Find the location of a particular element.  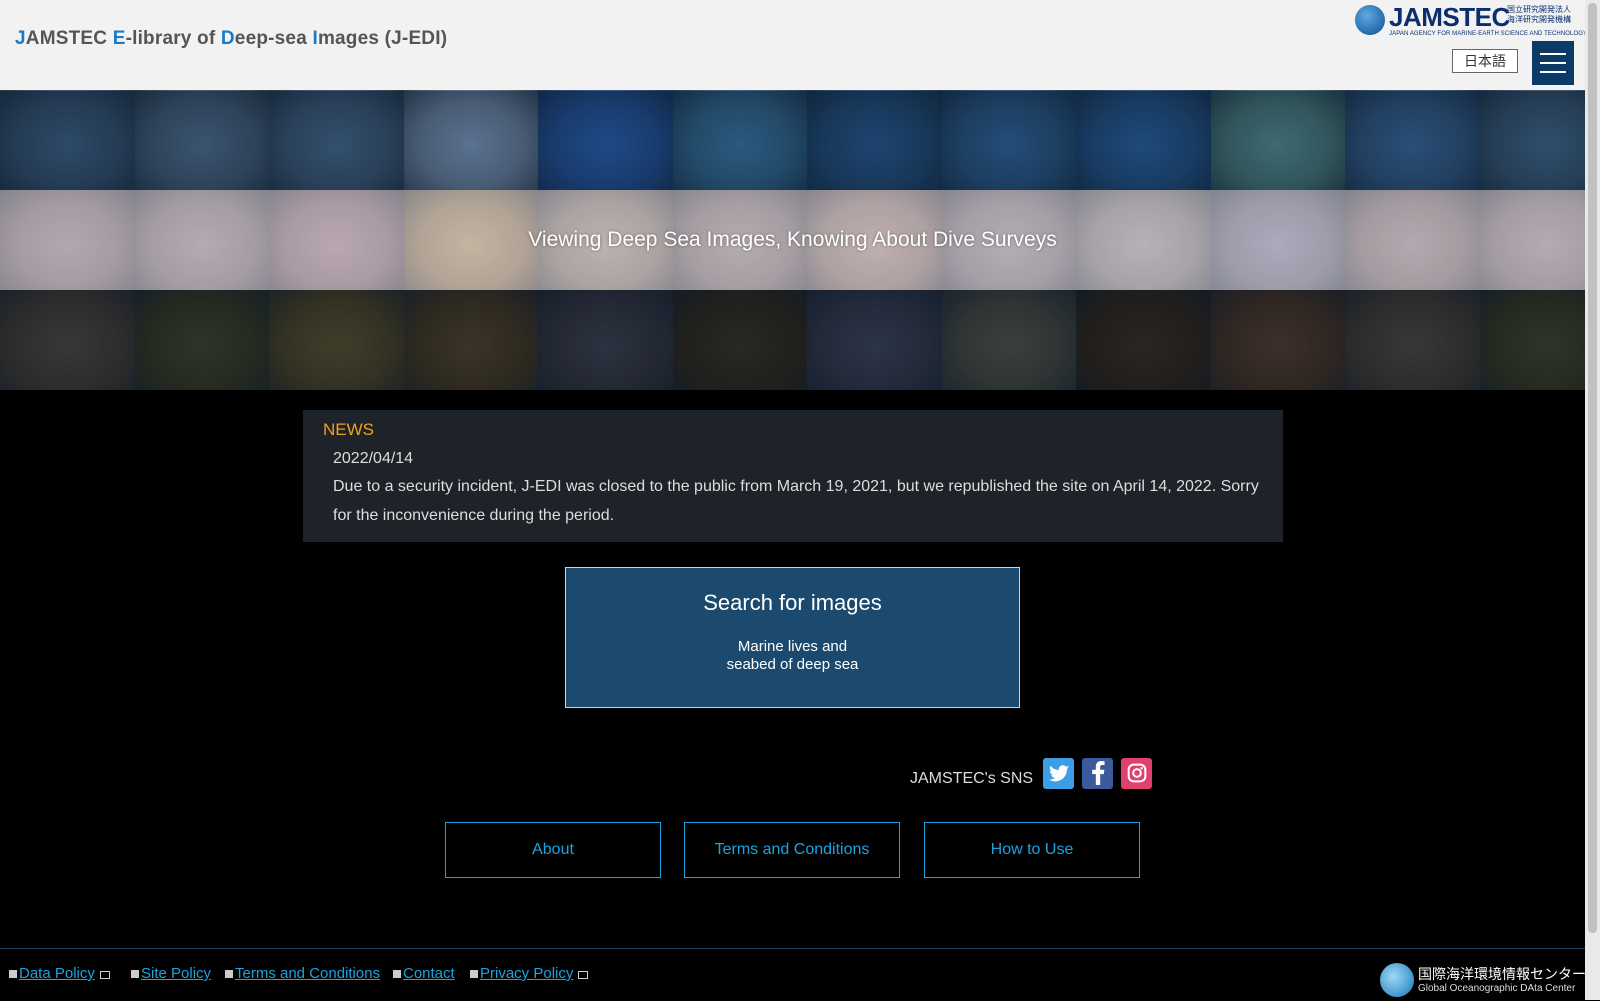

sns-bar: JAMSTEC's SNS is located at coordinates (1035, 773).